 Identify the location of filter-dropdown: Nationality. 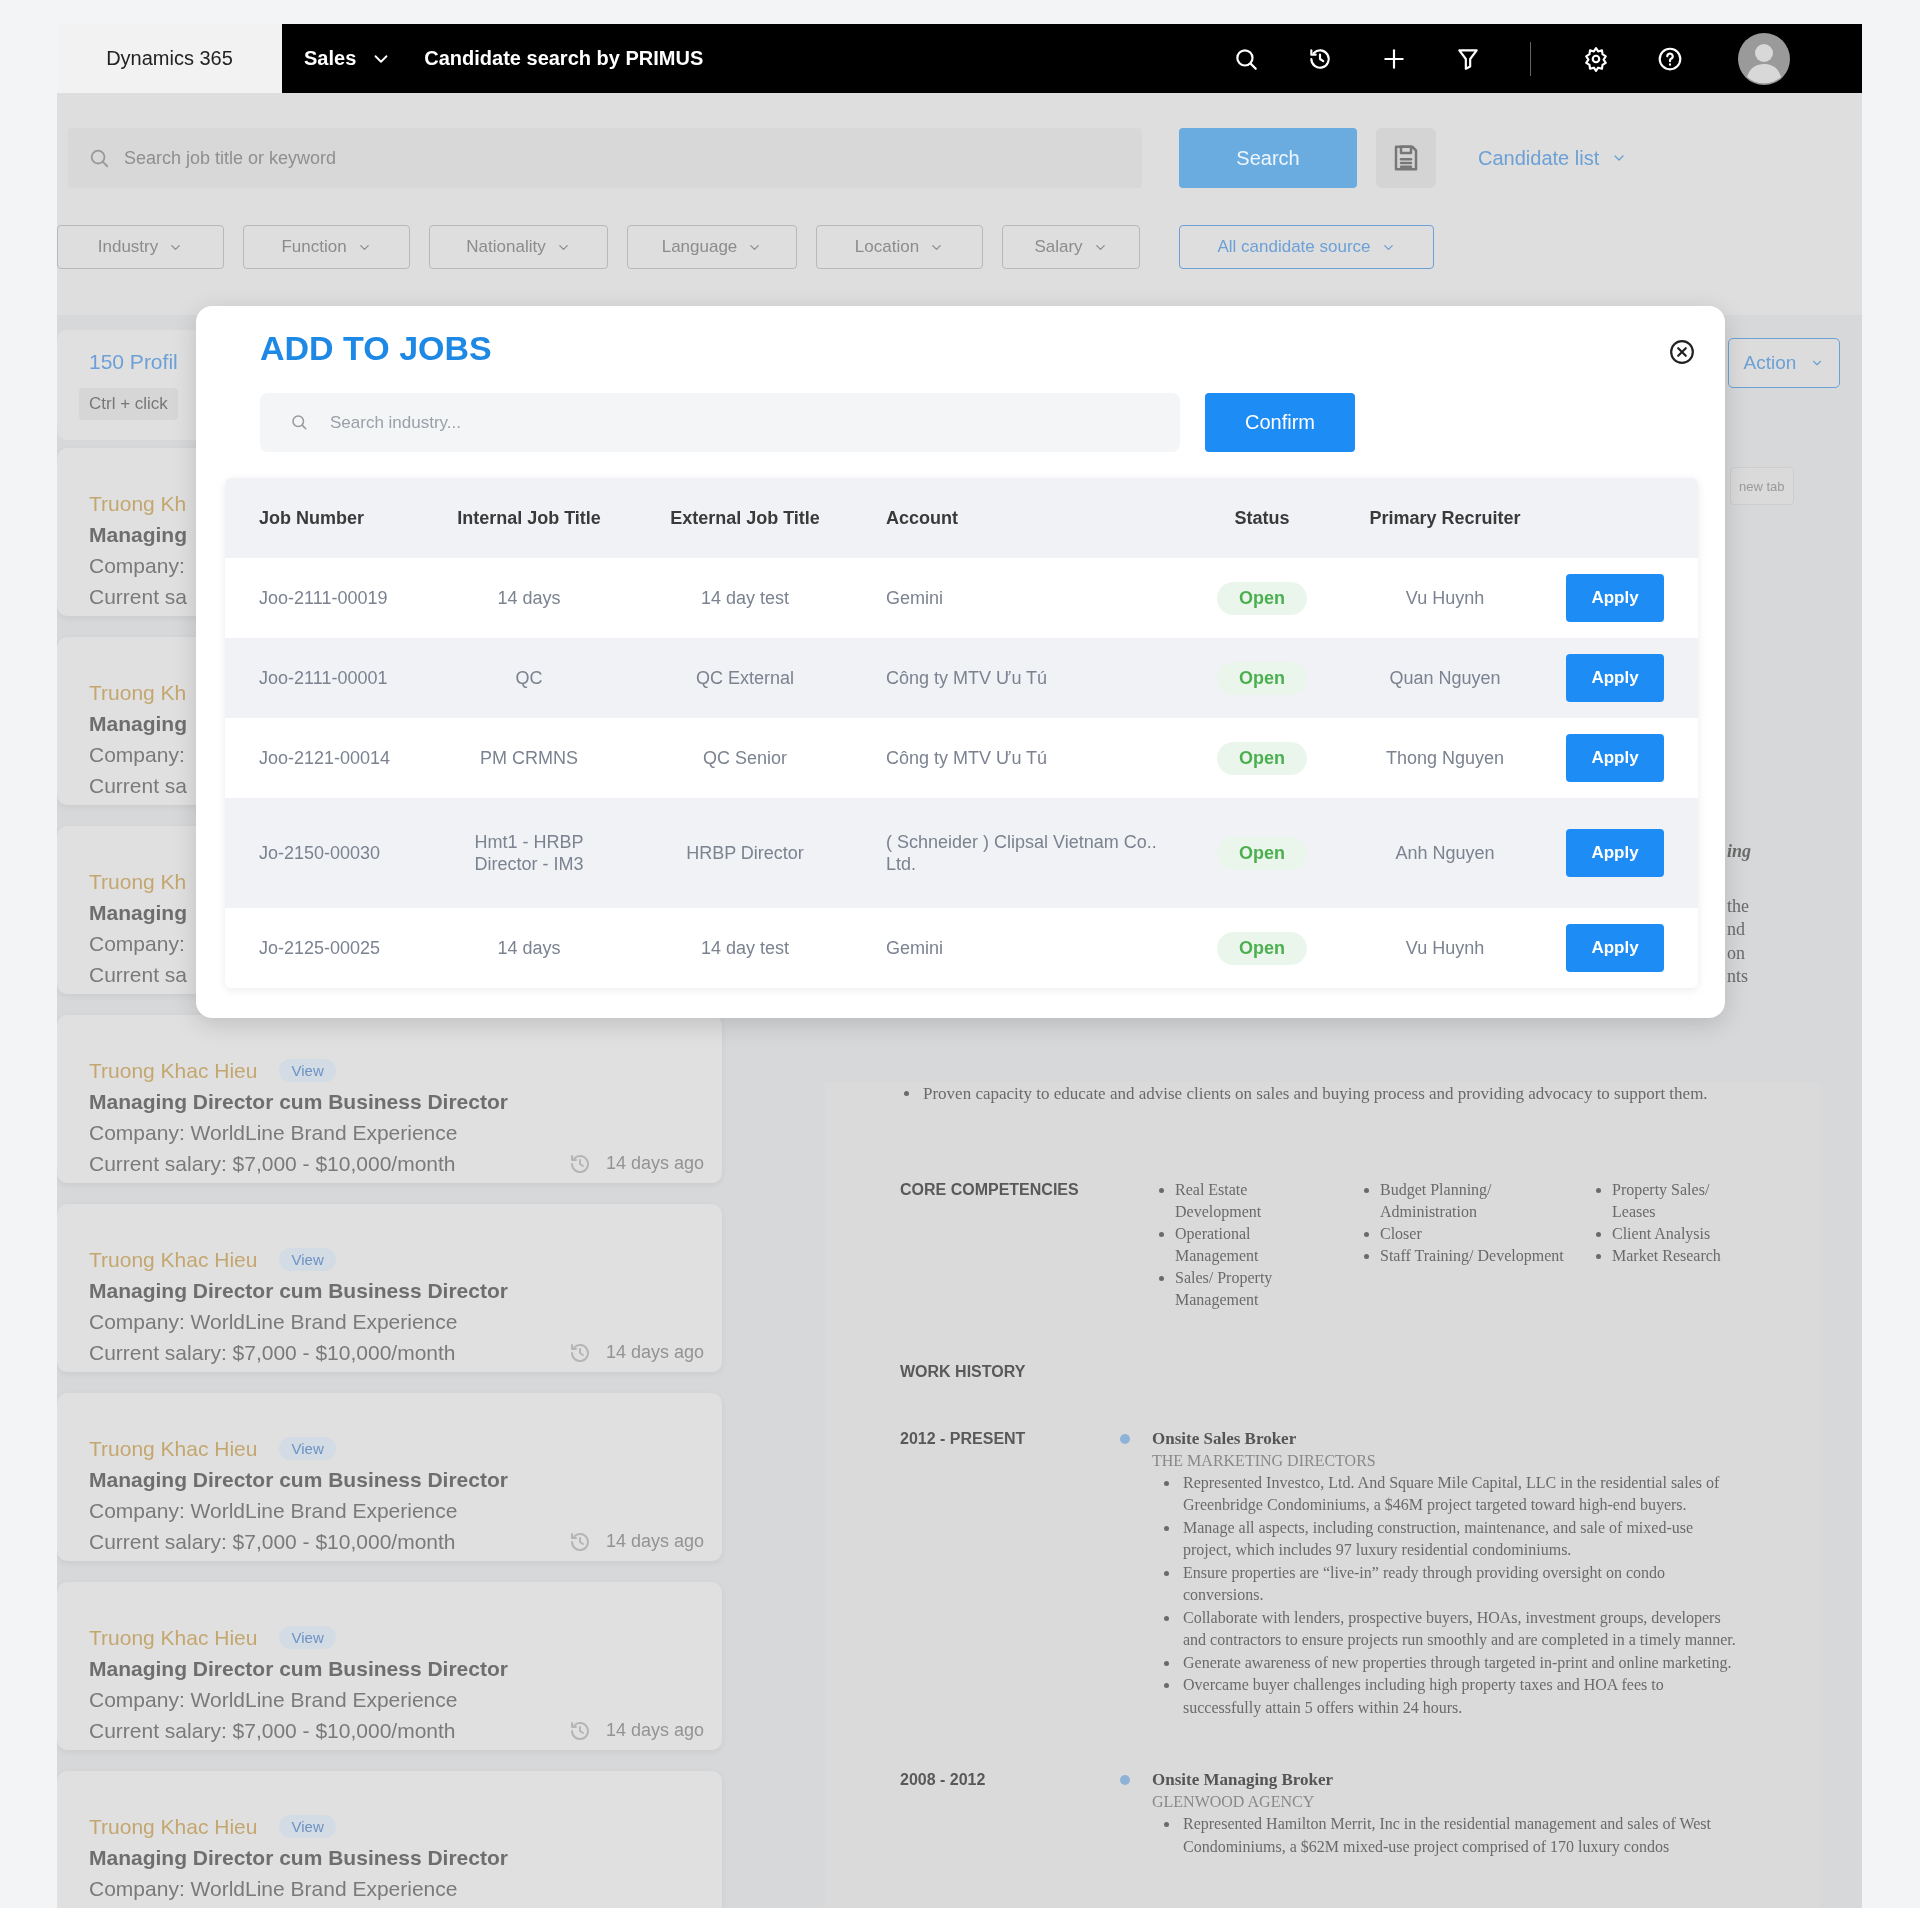
(518, 247).